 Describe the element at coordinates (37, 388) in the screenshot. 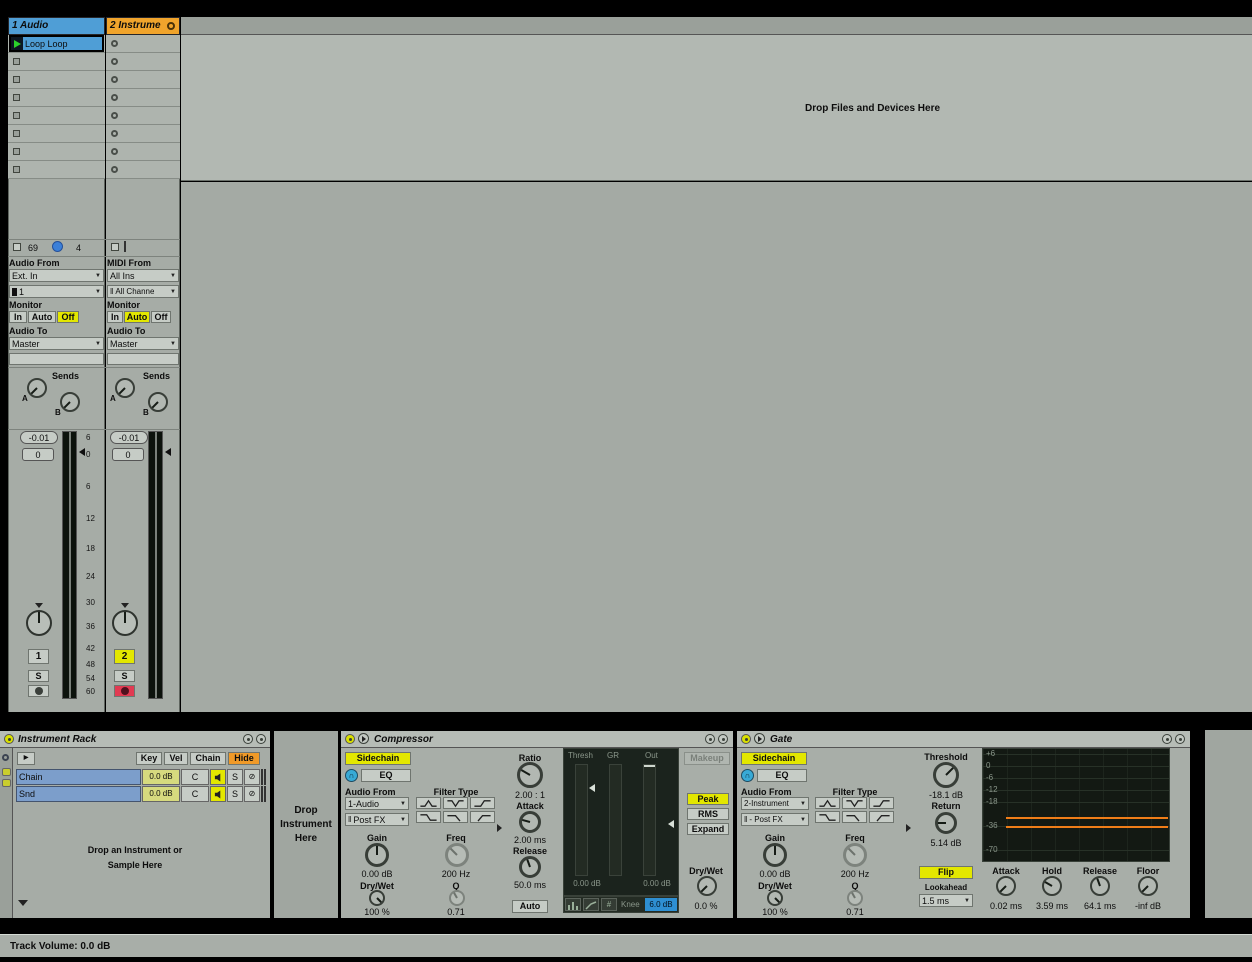

I see `track1-send-a-knob` at that location.